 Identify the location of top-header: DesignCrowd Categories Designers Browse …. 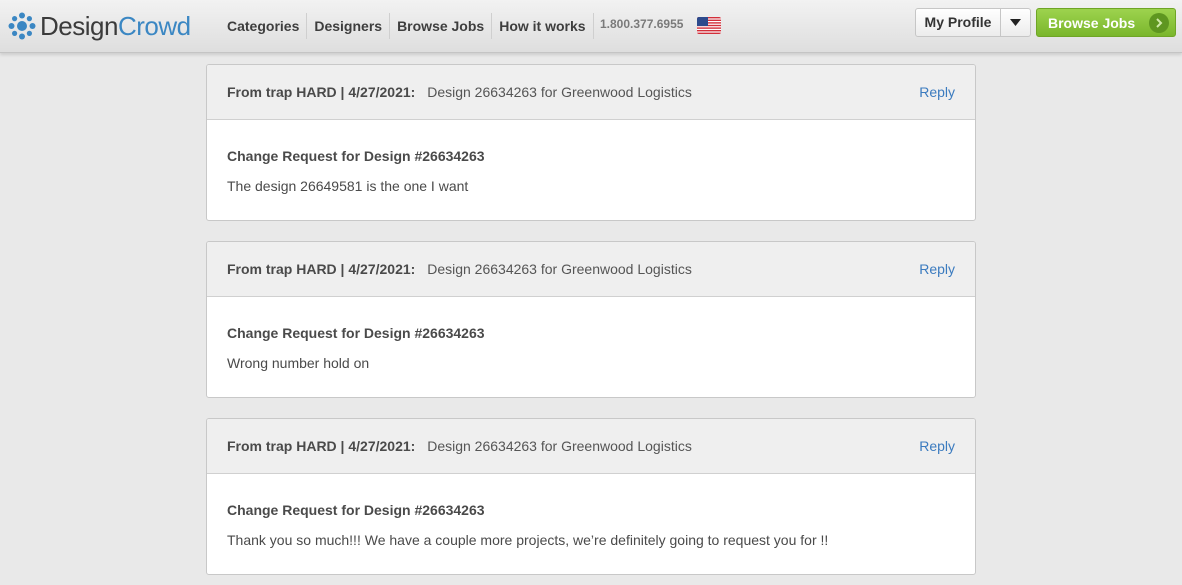
(591, 26).